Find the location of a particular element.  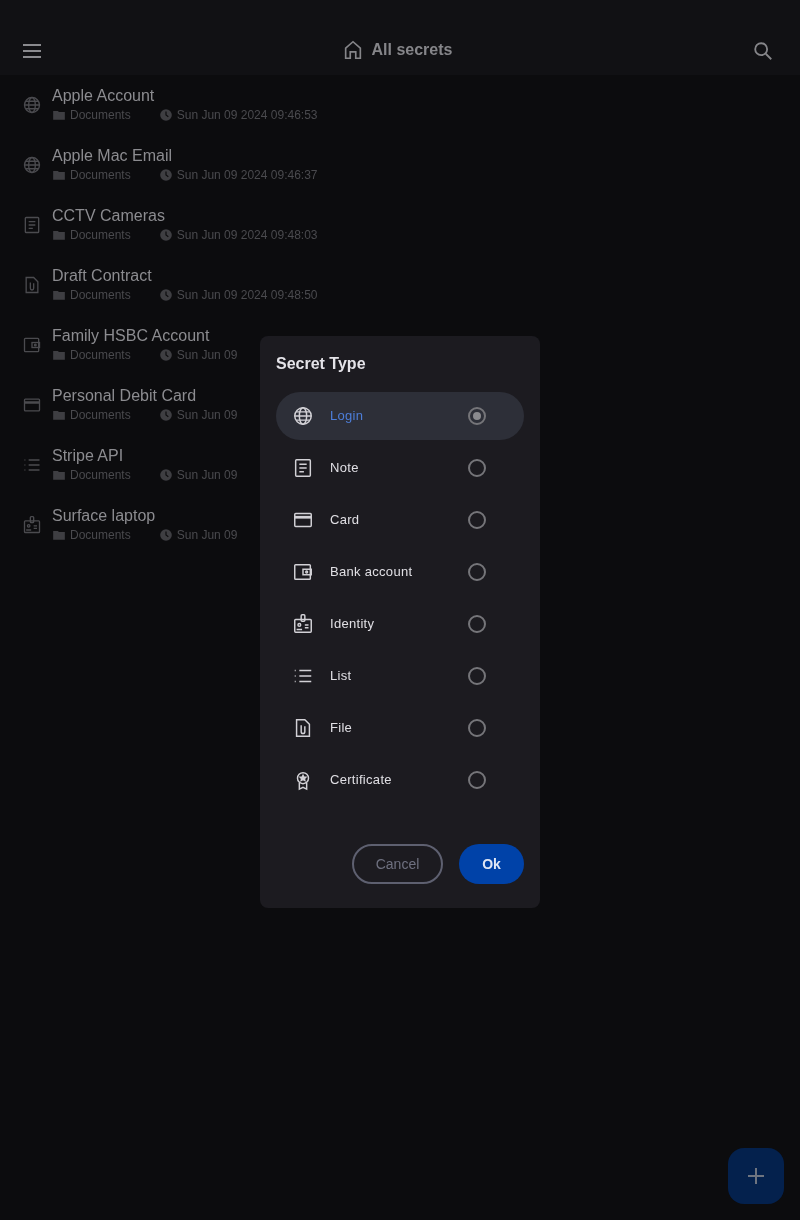

secret-name: Apple Mac Email is located at coordinates (113, 156).